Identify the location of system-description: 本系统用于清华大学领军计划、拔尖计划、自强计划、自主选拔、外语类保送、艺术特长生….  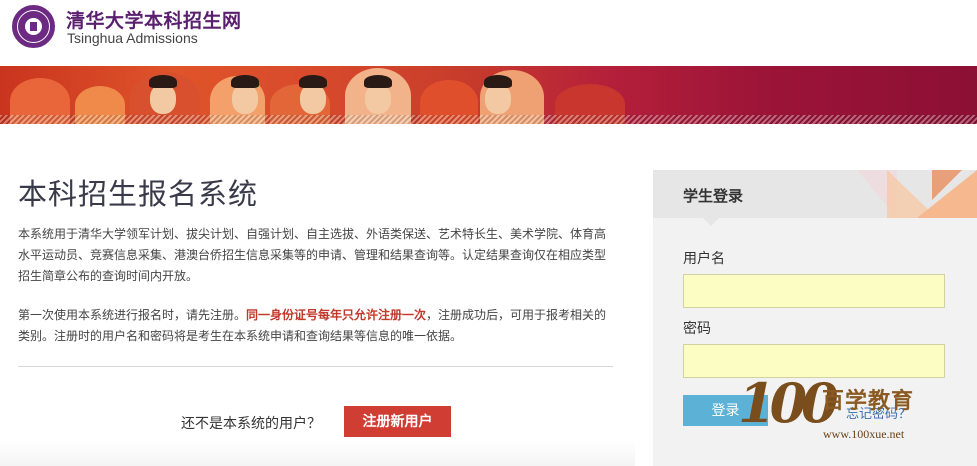
(312, 255).